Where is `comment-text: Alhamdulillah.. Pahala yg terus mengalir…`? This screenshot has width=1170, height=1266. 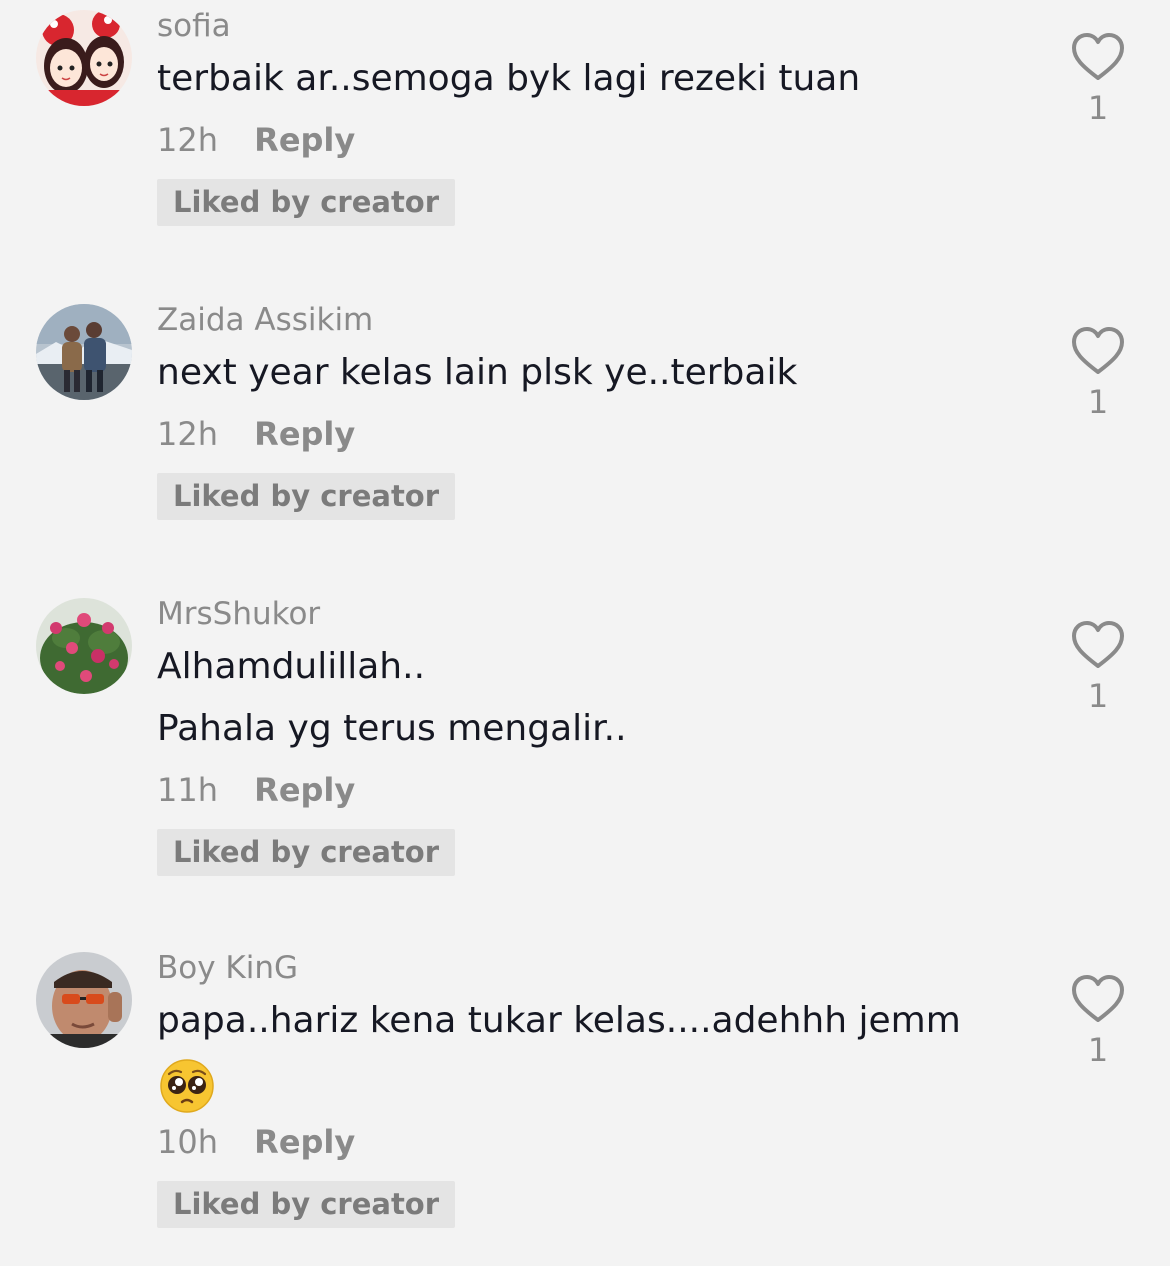
comment-text: Alhamdulillah.. Pahala yg terus mengalir… is located at coordinates (392, 697).